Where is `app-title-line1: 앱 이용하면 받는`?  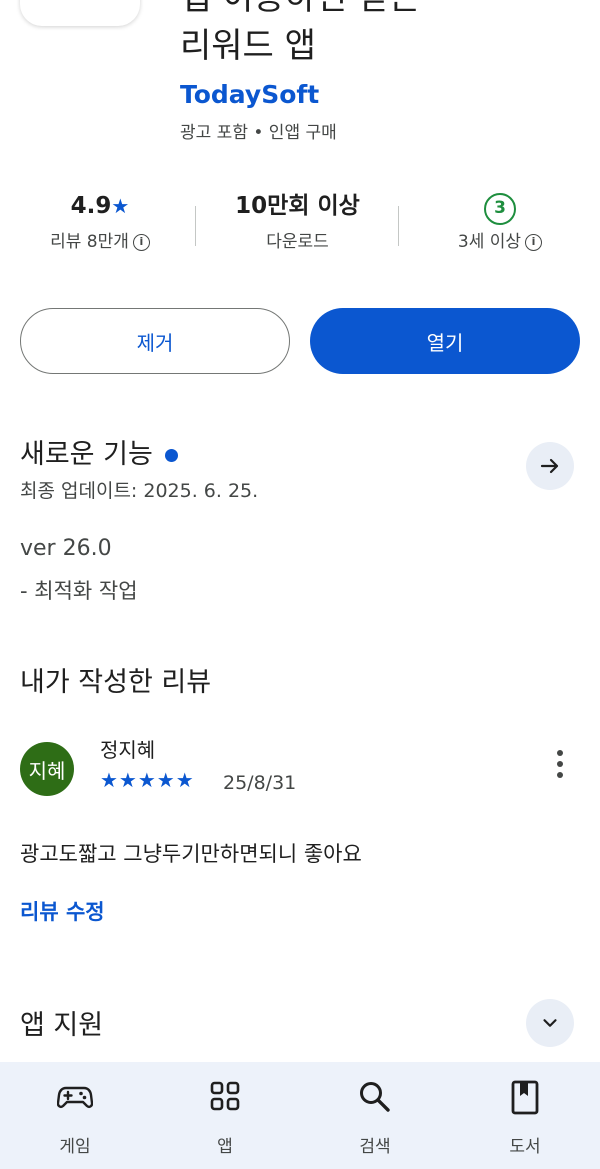
app-title-line1: 앱 이용하면 받는 is located at coordinates (300, 11).